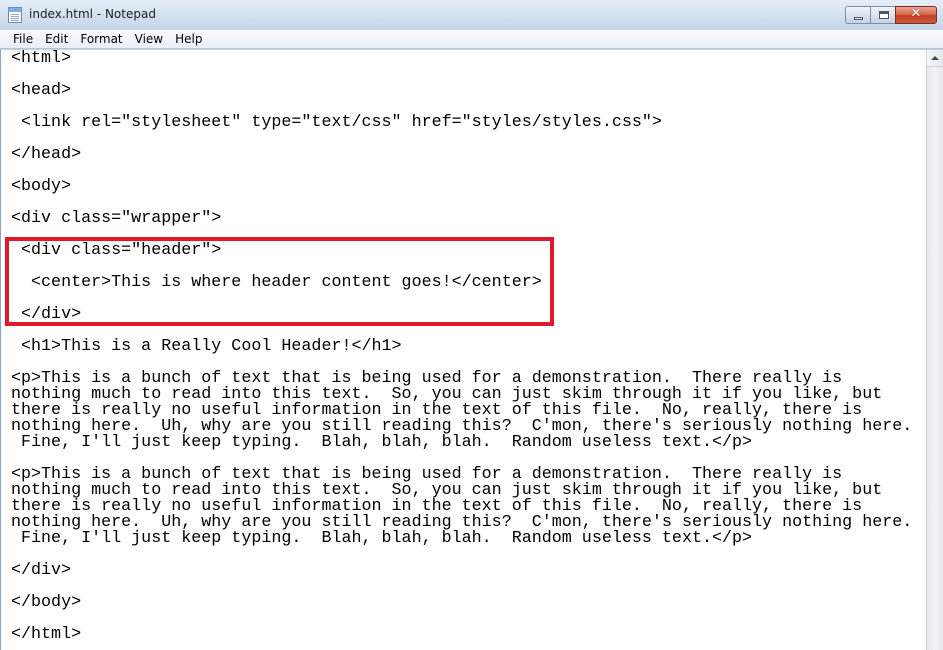 The image size is (943, 650). Describe the element at coordinates (461, 602) in the screenshot. I see `text-line: </body>` at that location.